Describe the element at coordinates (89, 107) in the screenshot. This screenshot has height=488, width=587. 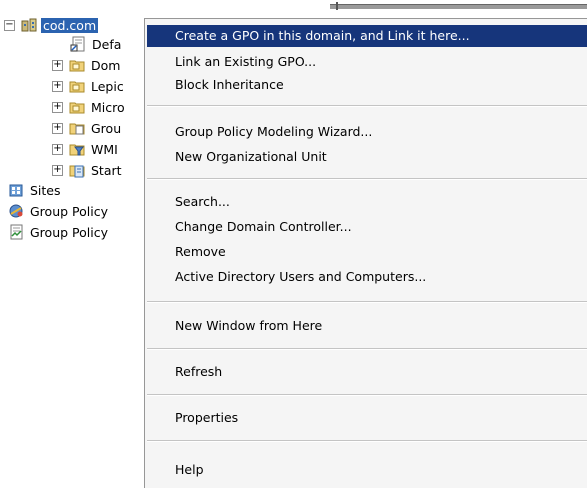
I see `tree-node-ou: + Micro` at that location.